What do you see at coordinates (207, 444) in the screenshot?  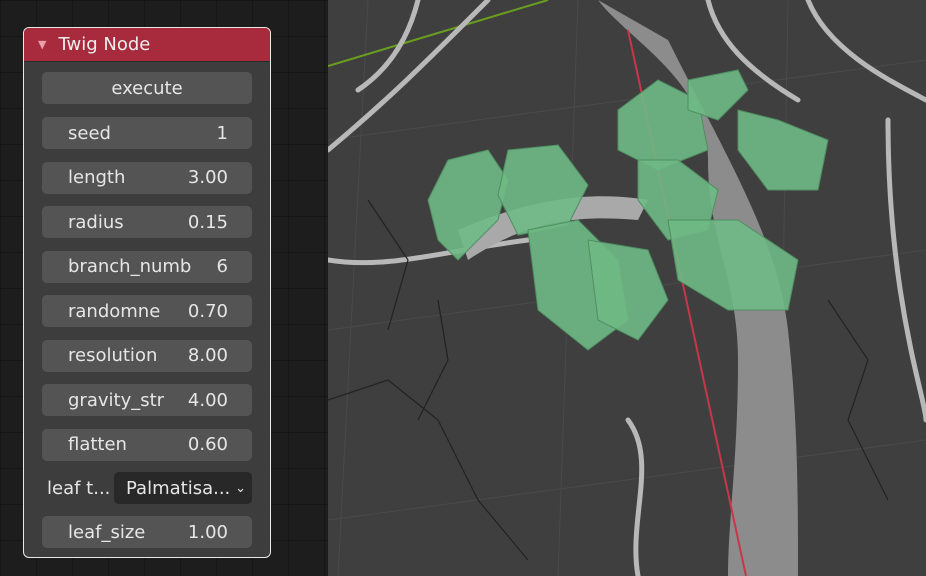 I see `field-value: 0.60` at bounding box center [207, 444].